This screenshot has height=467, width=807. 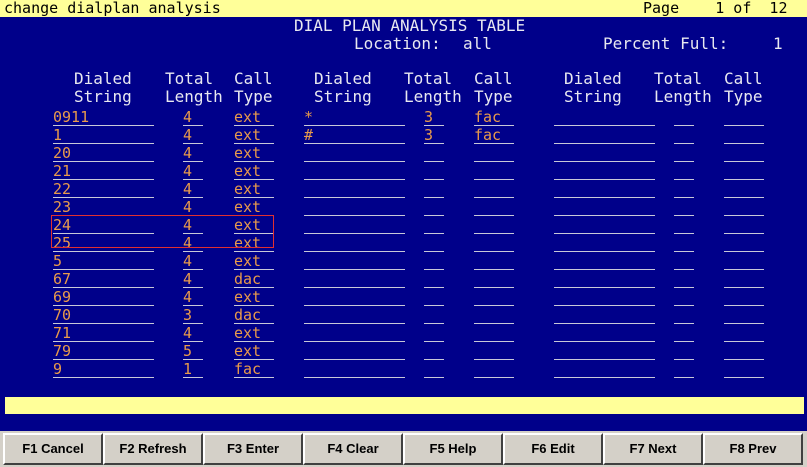 What do you see at coordinates (193, 351) in the screenshot?
I see `total-length-field: 5` at bounding box center [193, 351].